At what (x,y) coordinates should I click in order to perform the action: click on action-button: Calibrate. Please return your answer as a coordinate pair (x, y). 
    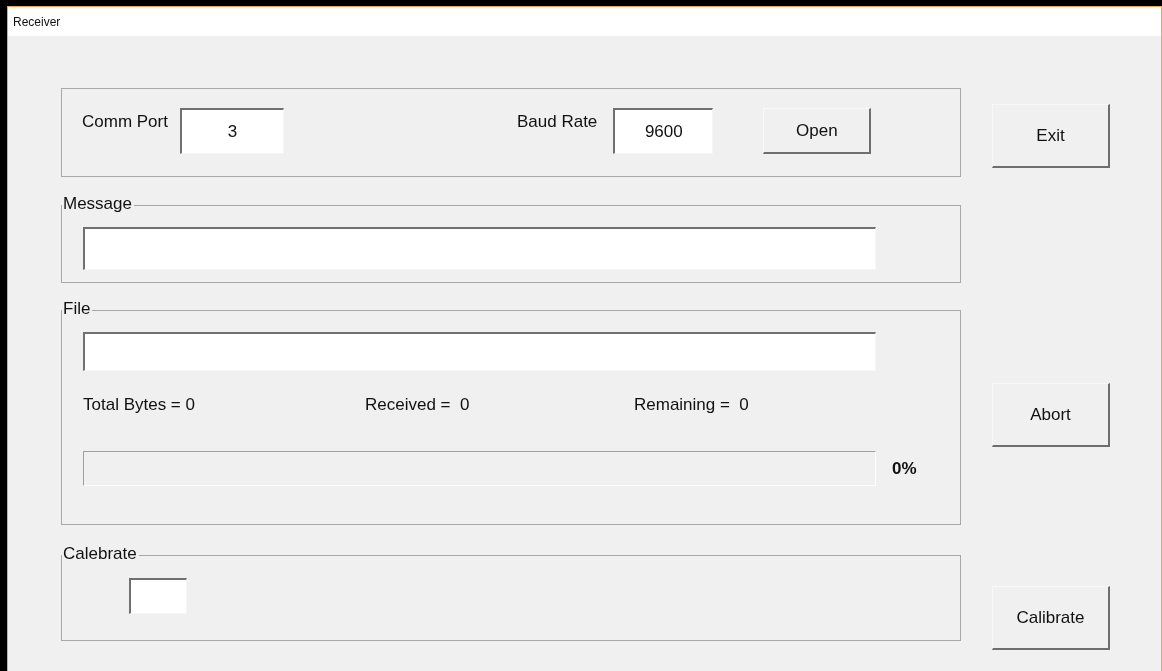
    Looking at the image, I should click on (1051, 618).